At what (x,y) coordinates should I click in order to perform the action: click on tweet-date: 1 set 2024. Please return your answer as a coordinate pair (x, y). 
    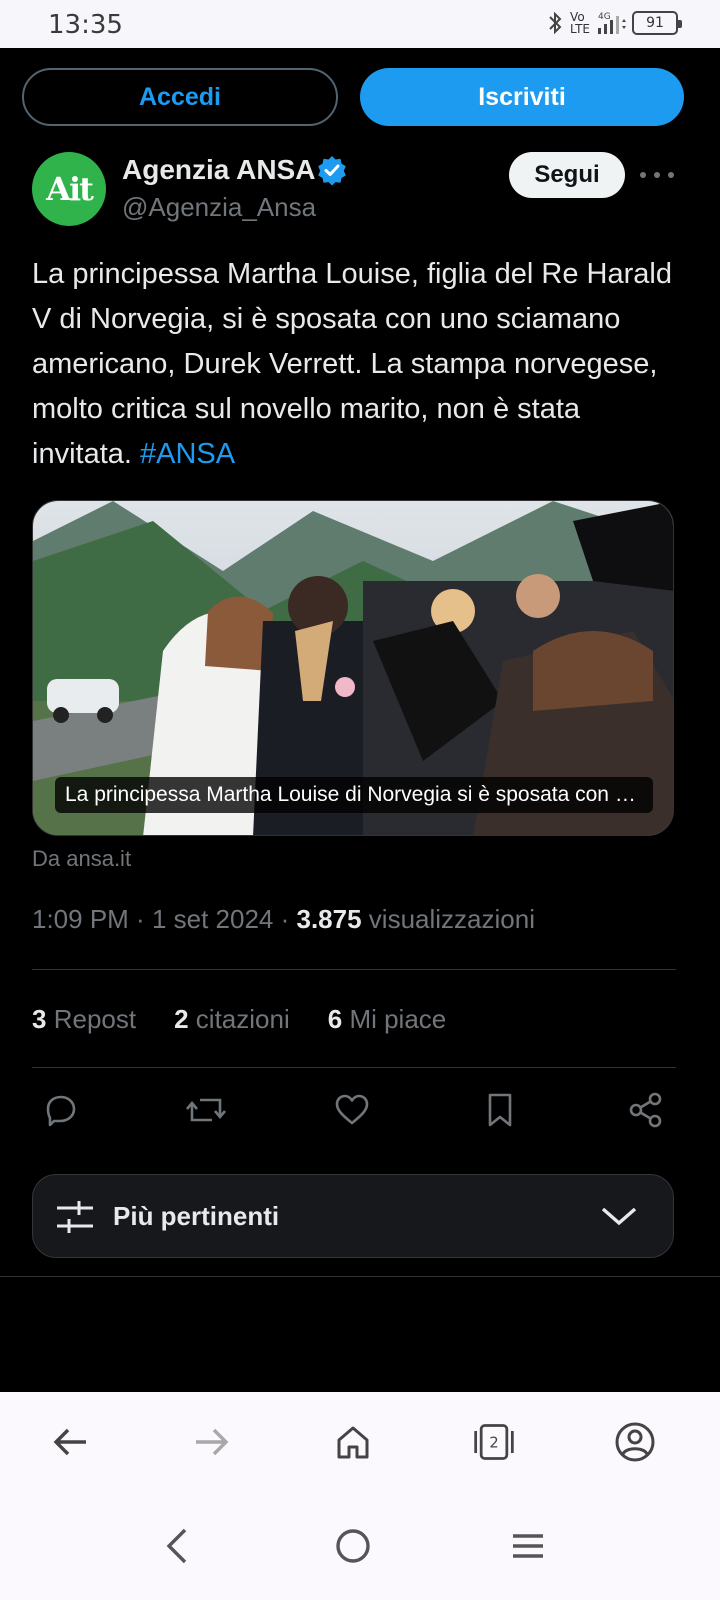
    Looking at the image, I should click on (212, 919).